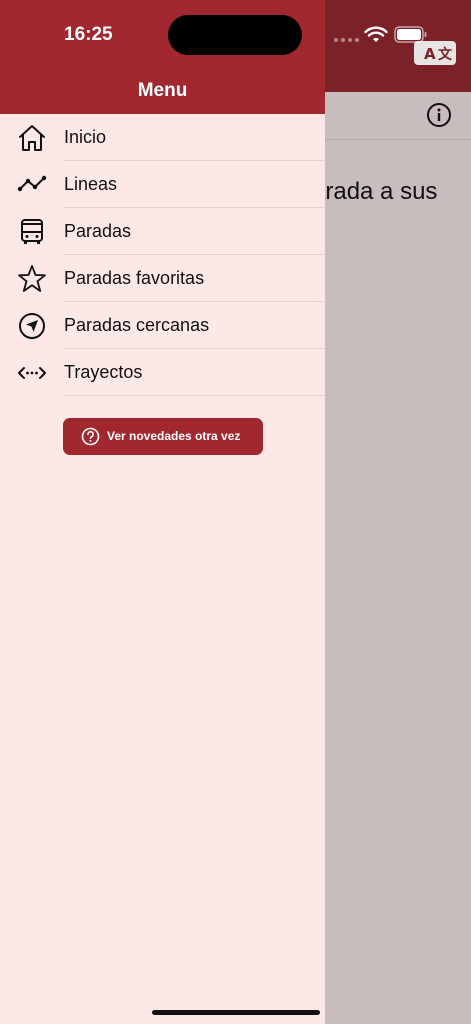 Image resolution: width=471 pixels, height=1024 pixels. I want to click on signal-icon, so click(346, 40).